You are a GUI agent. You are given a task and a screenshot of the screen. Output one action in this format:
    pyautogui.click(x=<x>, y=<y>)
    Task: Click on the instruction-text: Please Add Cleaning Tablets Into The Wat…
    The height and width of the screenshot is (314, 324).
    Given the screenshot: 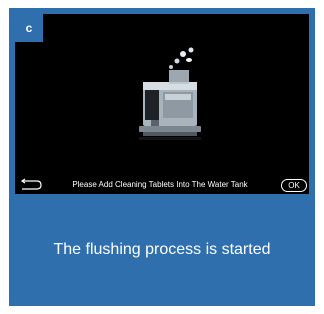 What is the action you would take?
    pyautogui.click(x=160, y=184)
    